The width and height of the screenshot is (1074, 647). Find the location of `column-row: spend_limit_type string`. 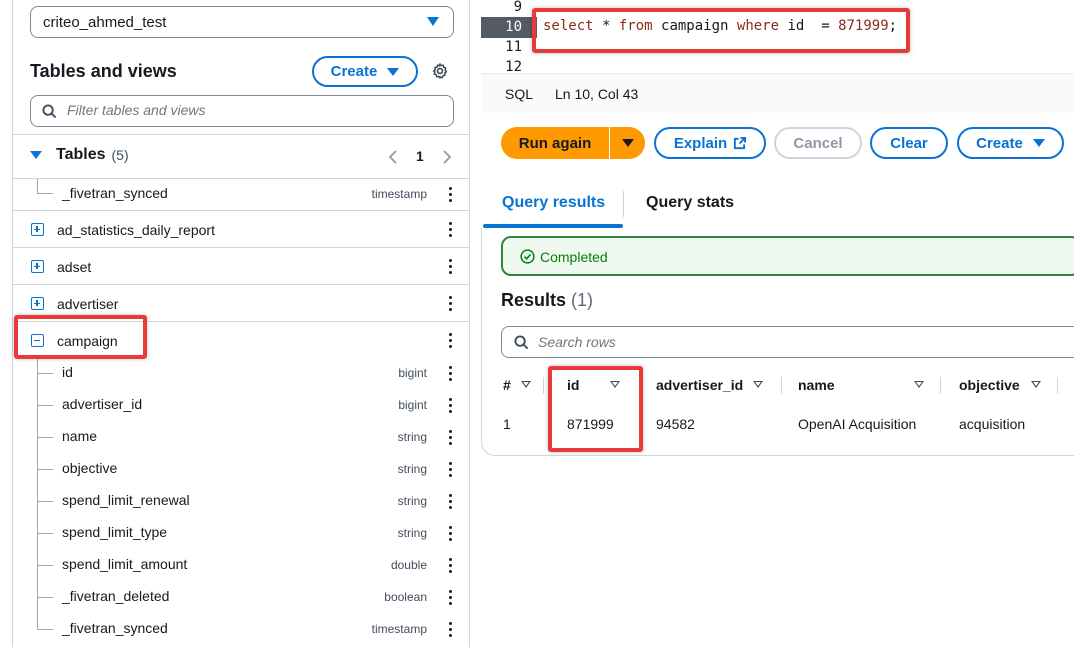

column-row: spend_limit_type string is located at coordinates (241, 533).